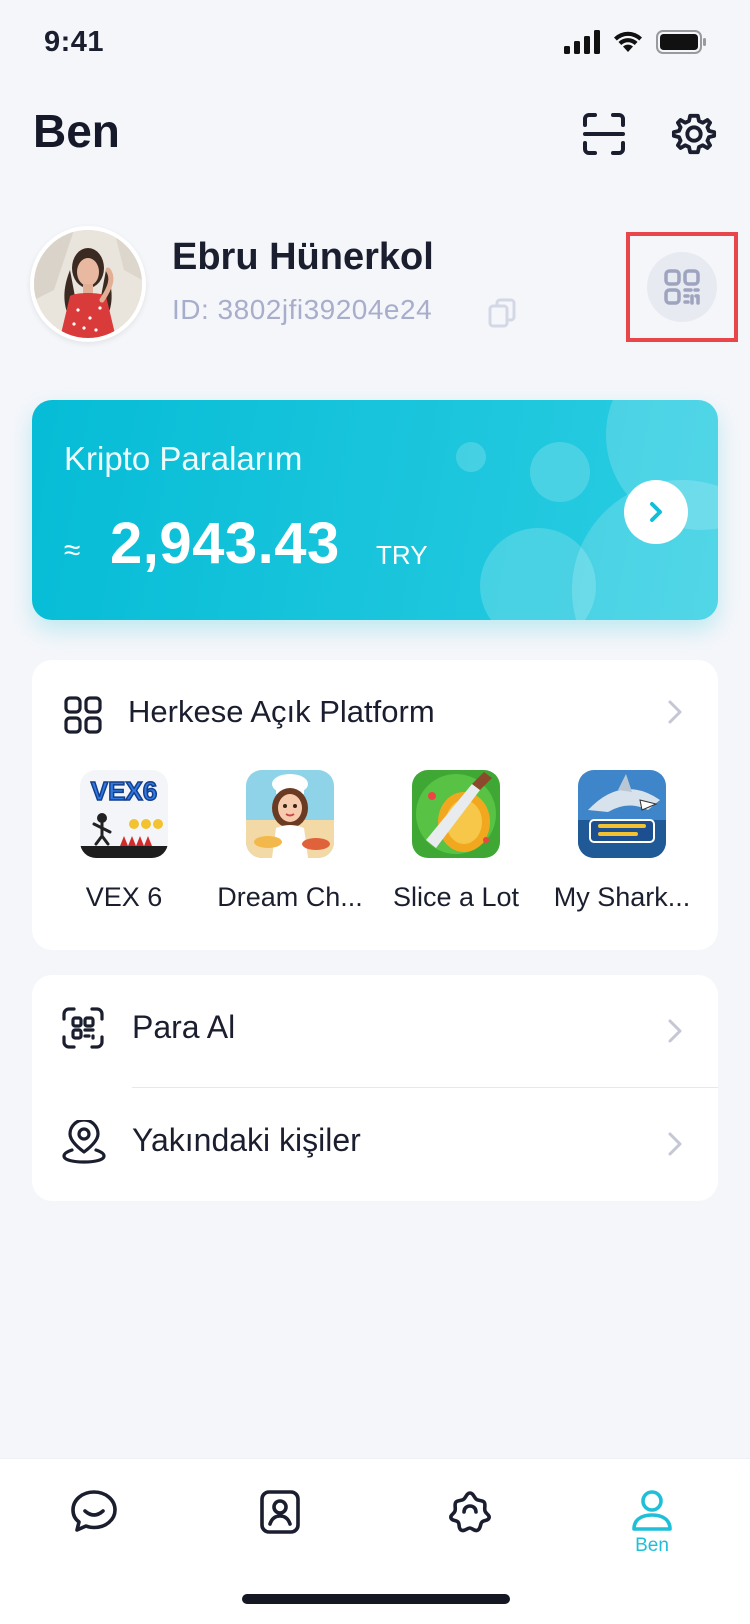 The image size is (750, 1624). What do you see at coordinates (74, 42) in the screenshot?
I see `status-time: 9:41` at bounding box center [74, 42].